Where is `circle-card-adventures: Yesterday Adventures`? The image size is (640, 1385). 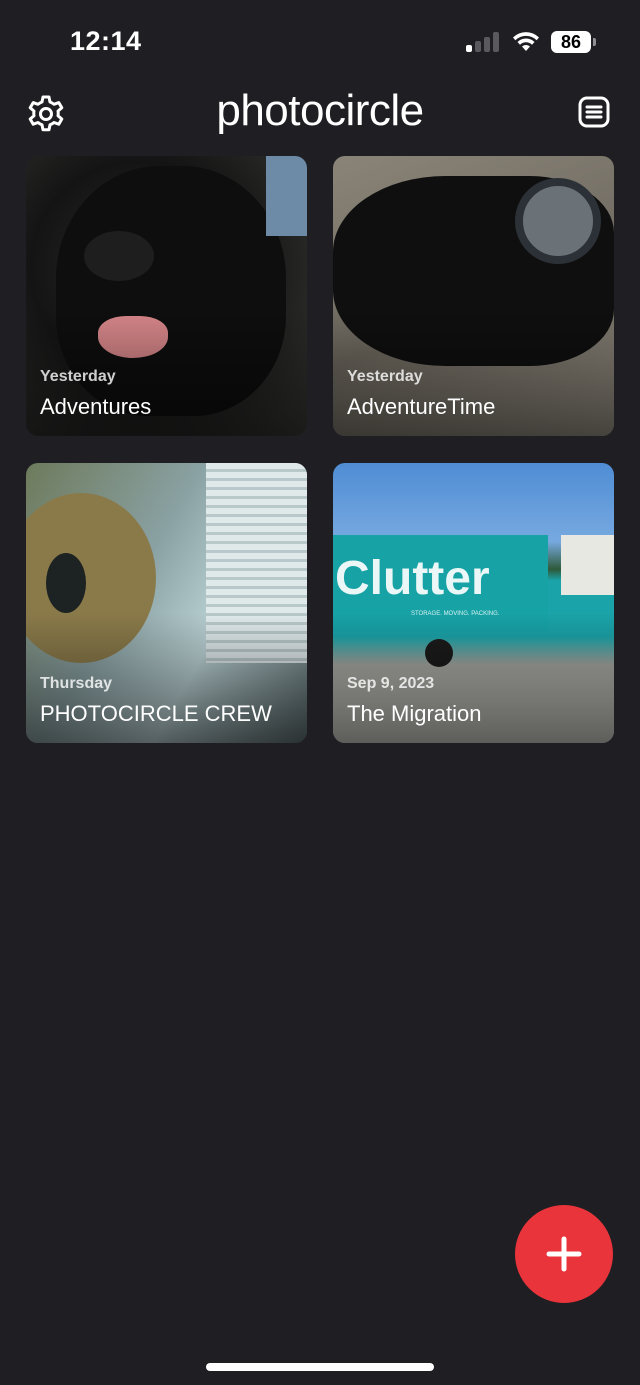
circle-card-adventures: Yesterday Adventures is located at coordinates (166, 296).